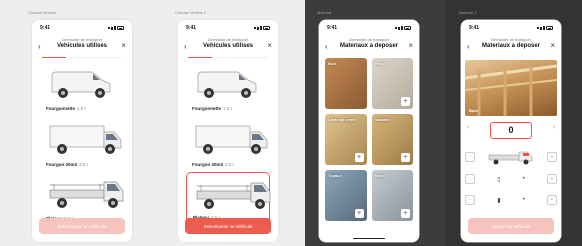  I want to click on frame-label: Material, so click(324, 12).